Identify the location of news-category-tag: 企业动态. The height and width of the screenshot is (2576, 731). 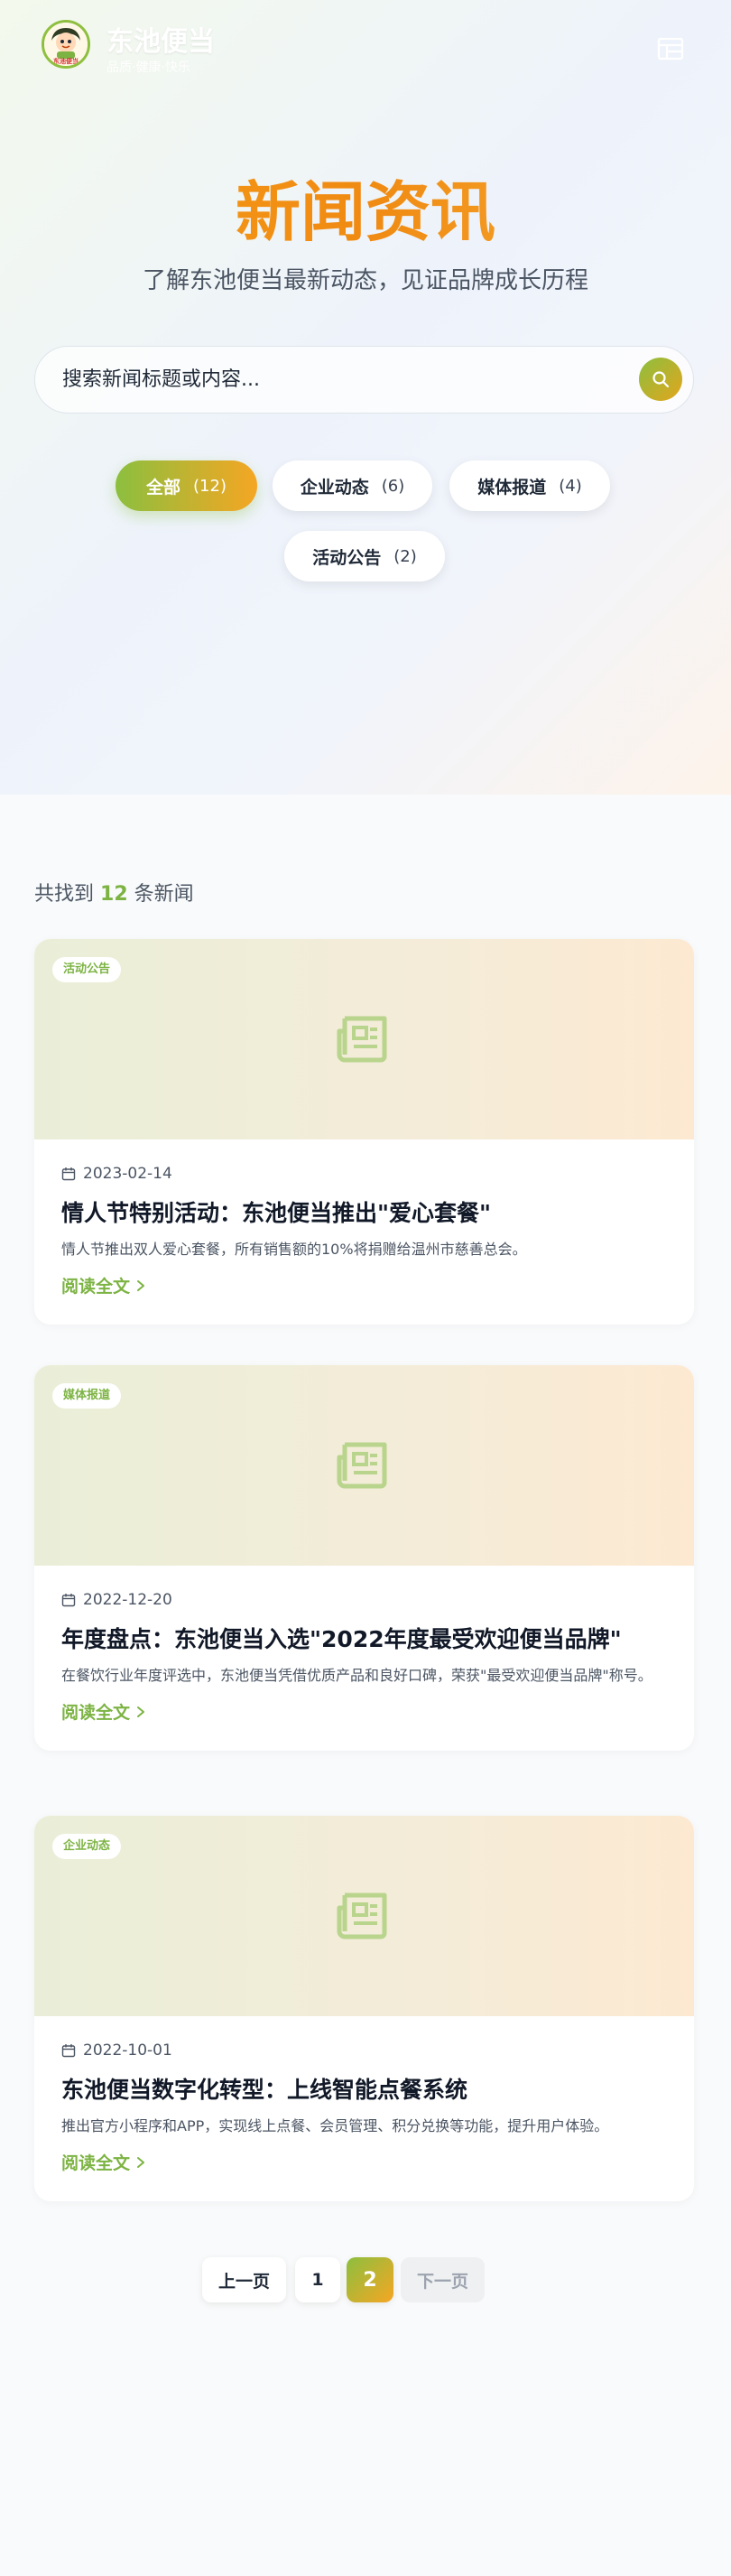
(87, 1846).